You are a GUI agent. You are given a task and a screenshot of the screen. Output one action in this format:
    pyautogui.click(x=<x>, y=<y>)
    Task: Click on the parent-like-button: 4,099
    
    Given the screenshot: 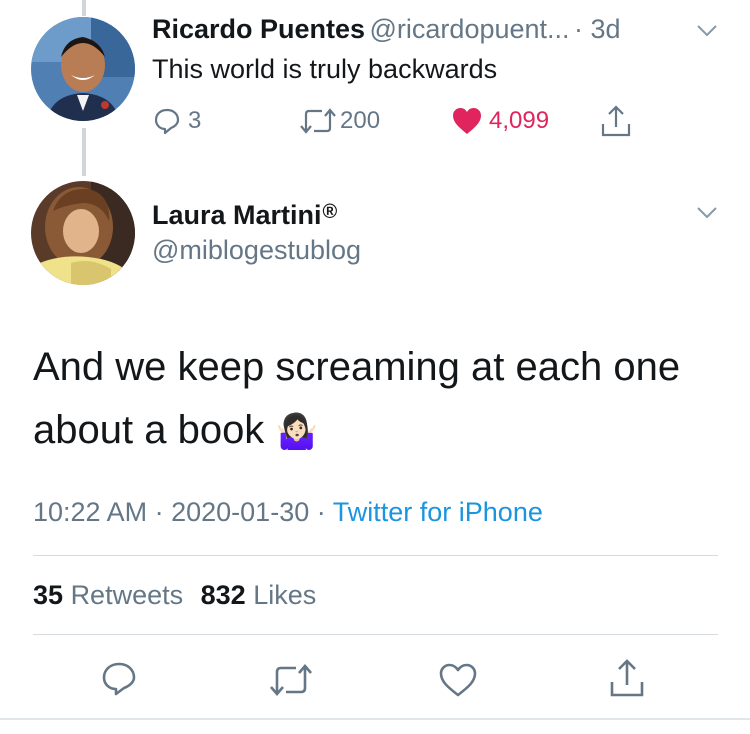 What is the action you would take?
    pyautogui.click(x=500, y=121)
    